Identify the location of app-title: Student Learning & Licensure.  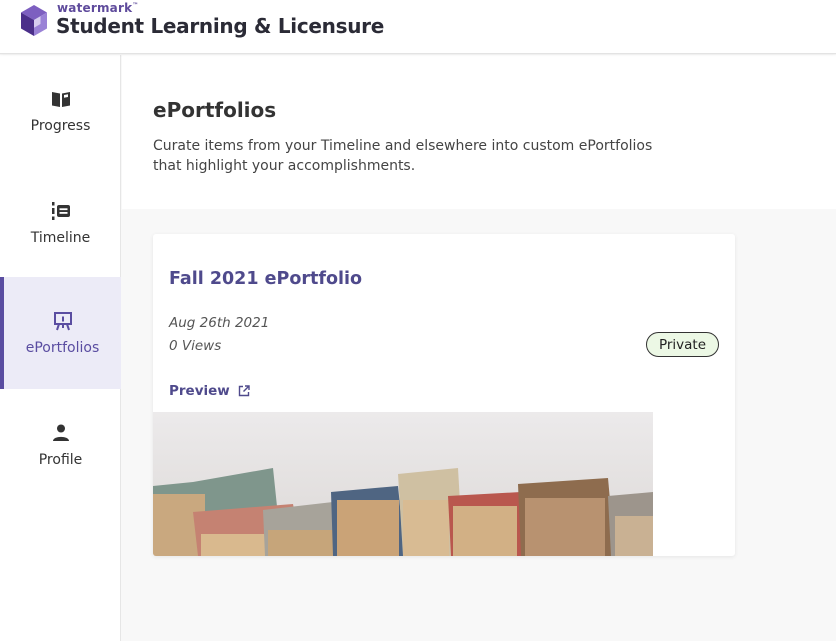
(220, 26).